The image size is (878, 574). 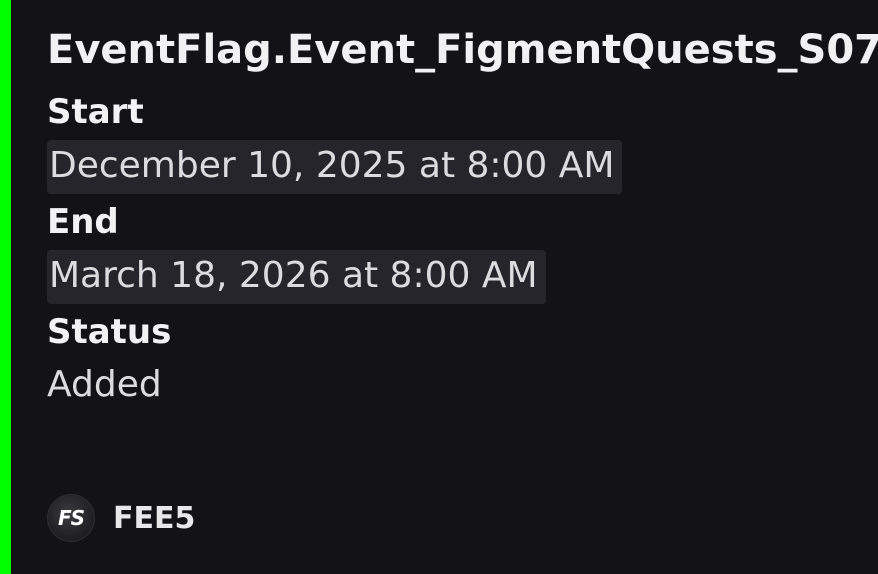 What do you see at coordinates (109, 332) in the screenshot?
I see `field-name-status: Status` at bounding box center [109, 332].